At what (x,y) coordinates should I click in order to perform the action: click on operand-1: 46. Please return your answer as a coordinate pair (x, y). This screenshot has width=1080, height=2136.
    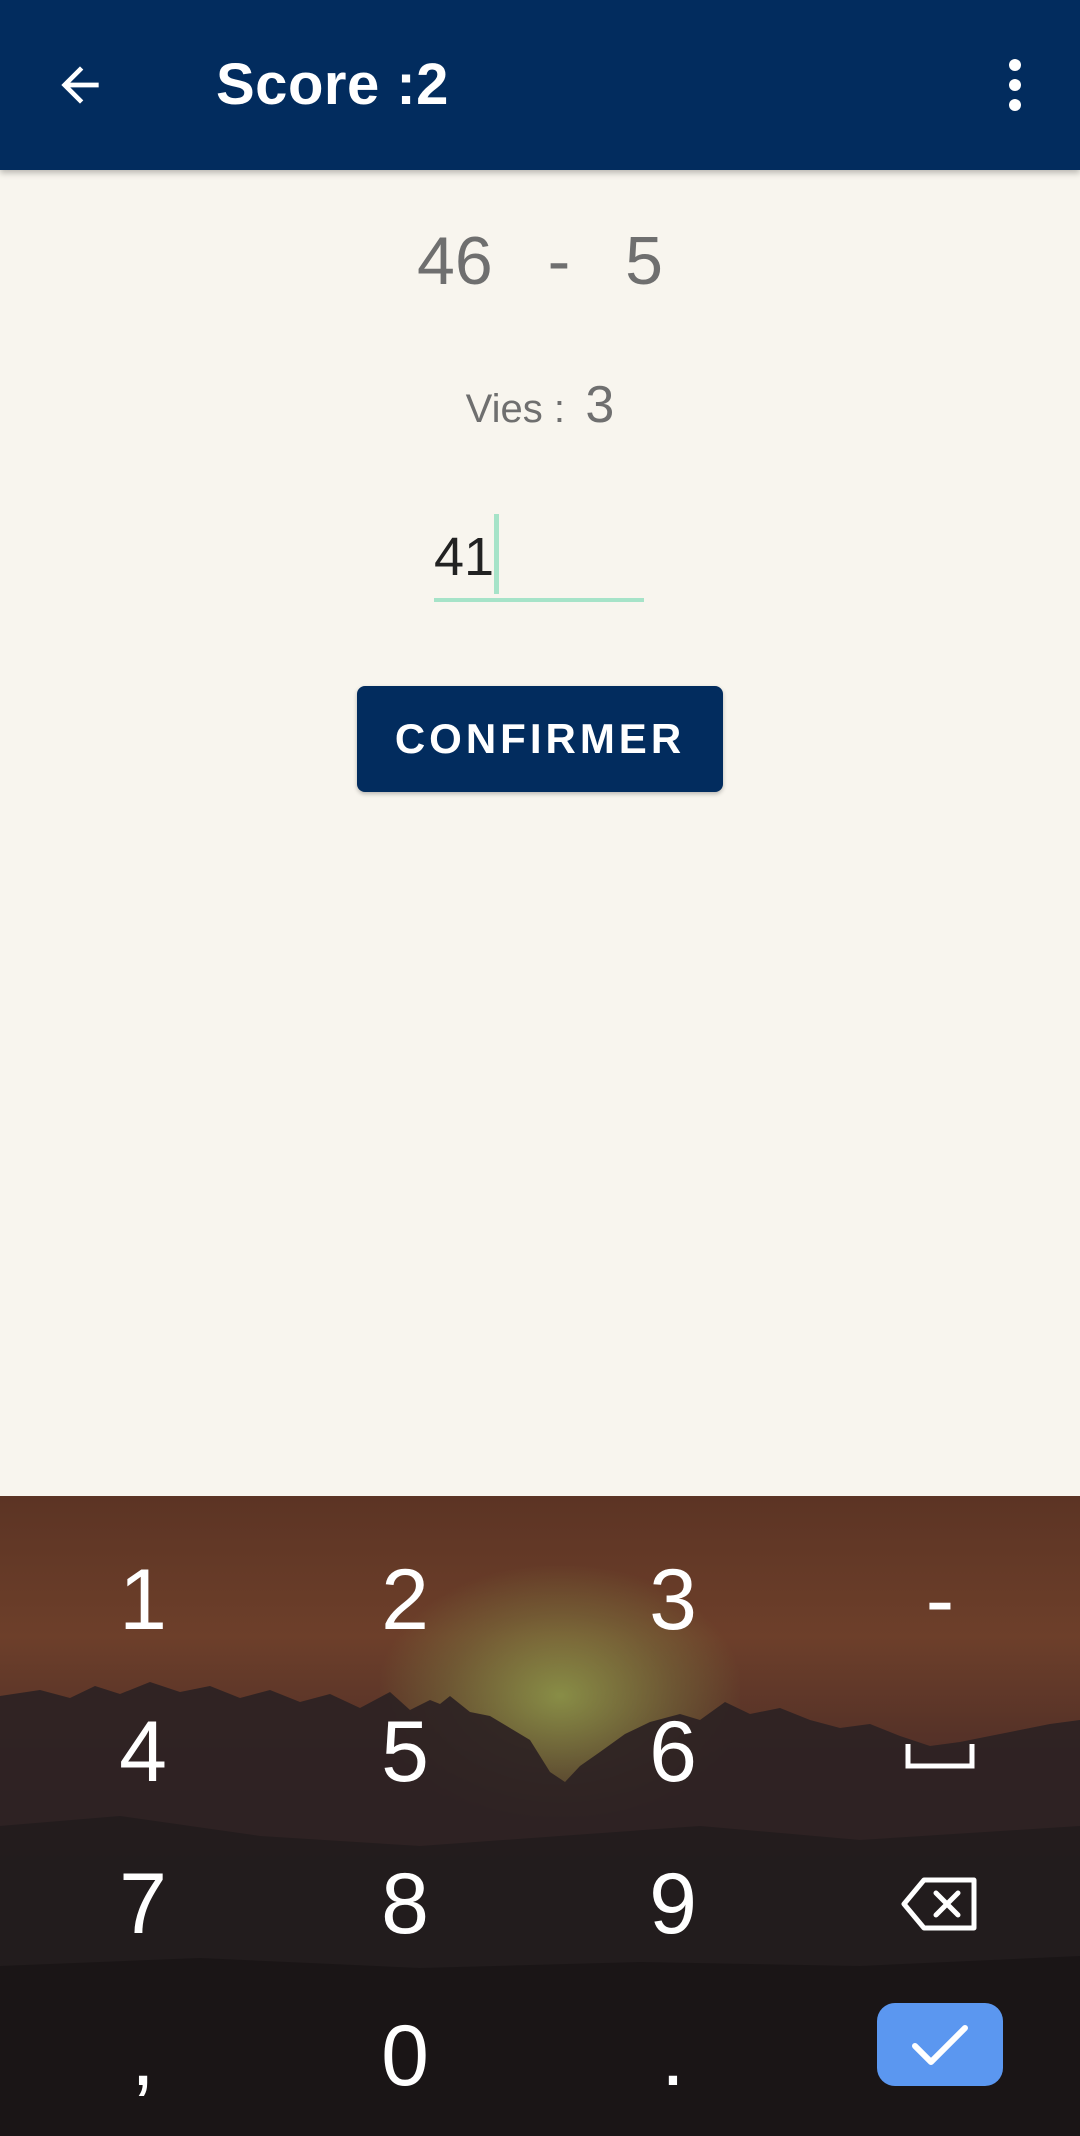
    Looking at the image, I should click on (455, 261).